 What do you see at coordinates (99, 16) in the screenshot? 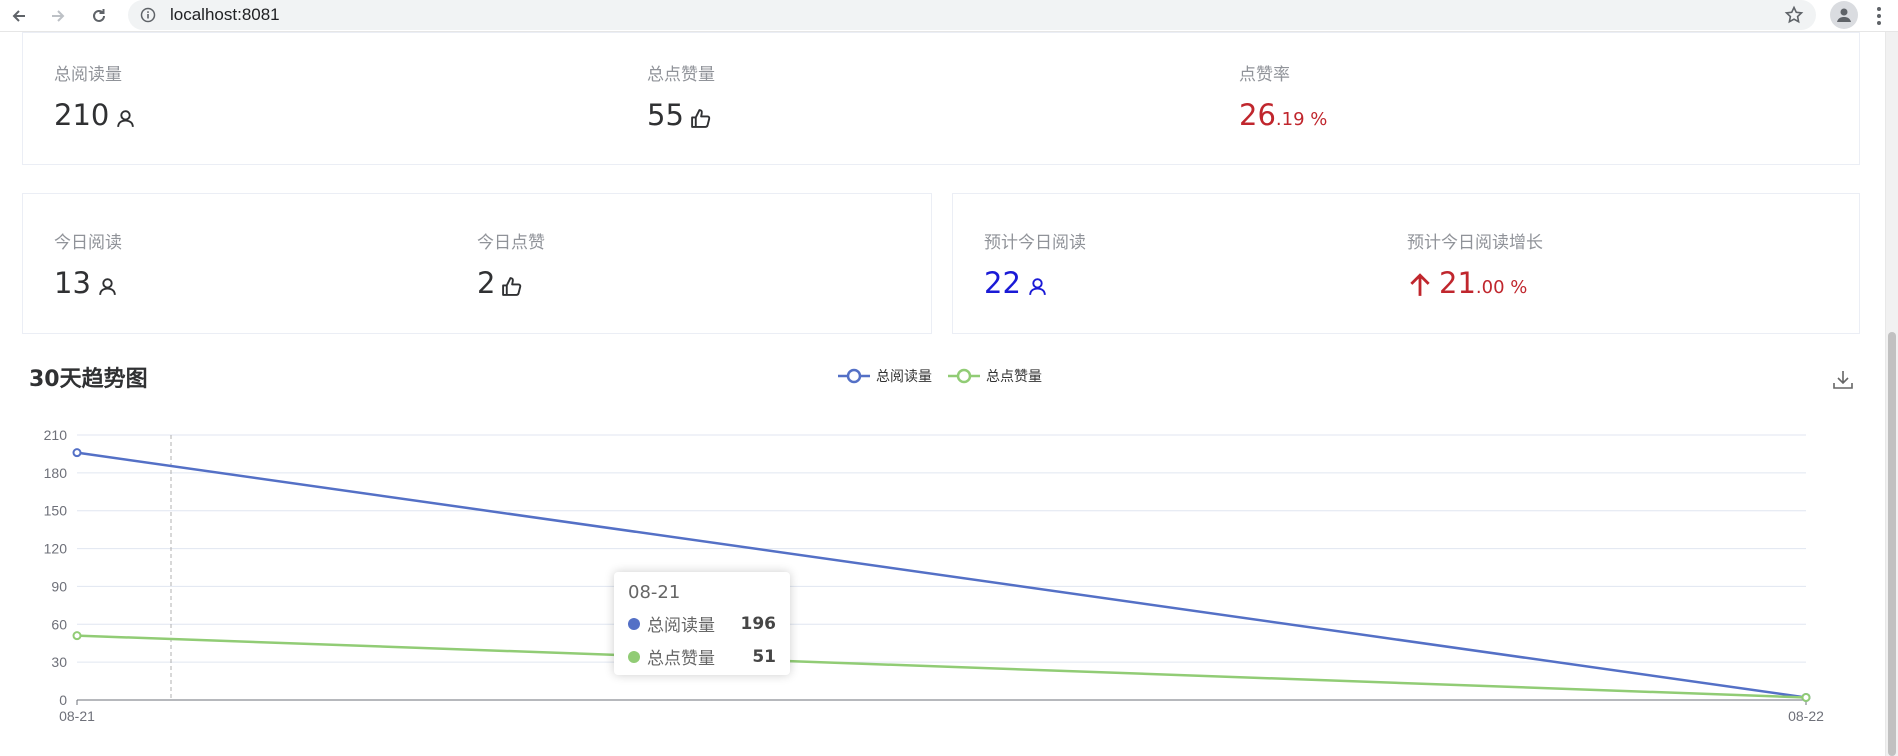
I see `reload-icon` at bounding box center [99, 16].